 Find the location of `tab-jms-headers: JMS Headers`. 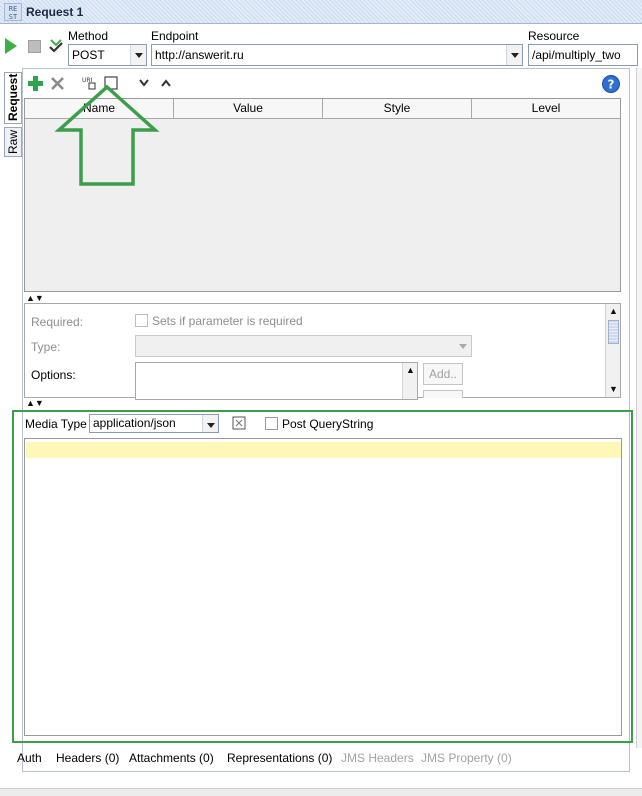

tab-jms-headers: JMS Headers is located at coordinates (377, 758).